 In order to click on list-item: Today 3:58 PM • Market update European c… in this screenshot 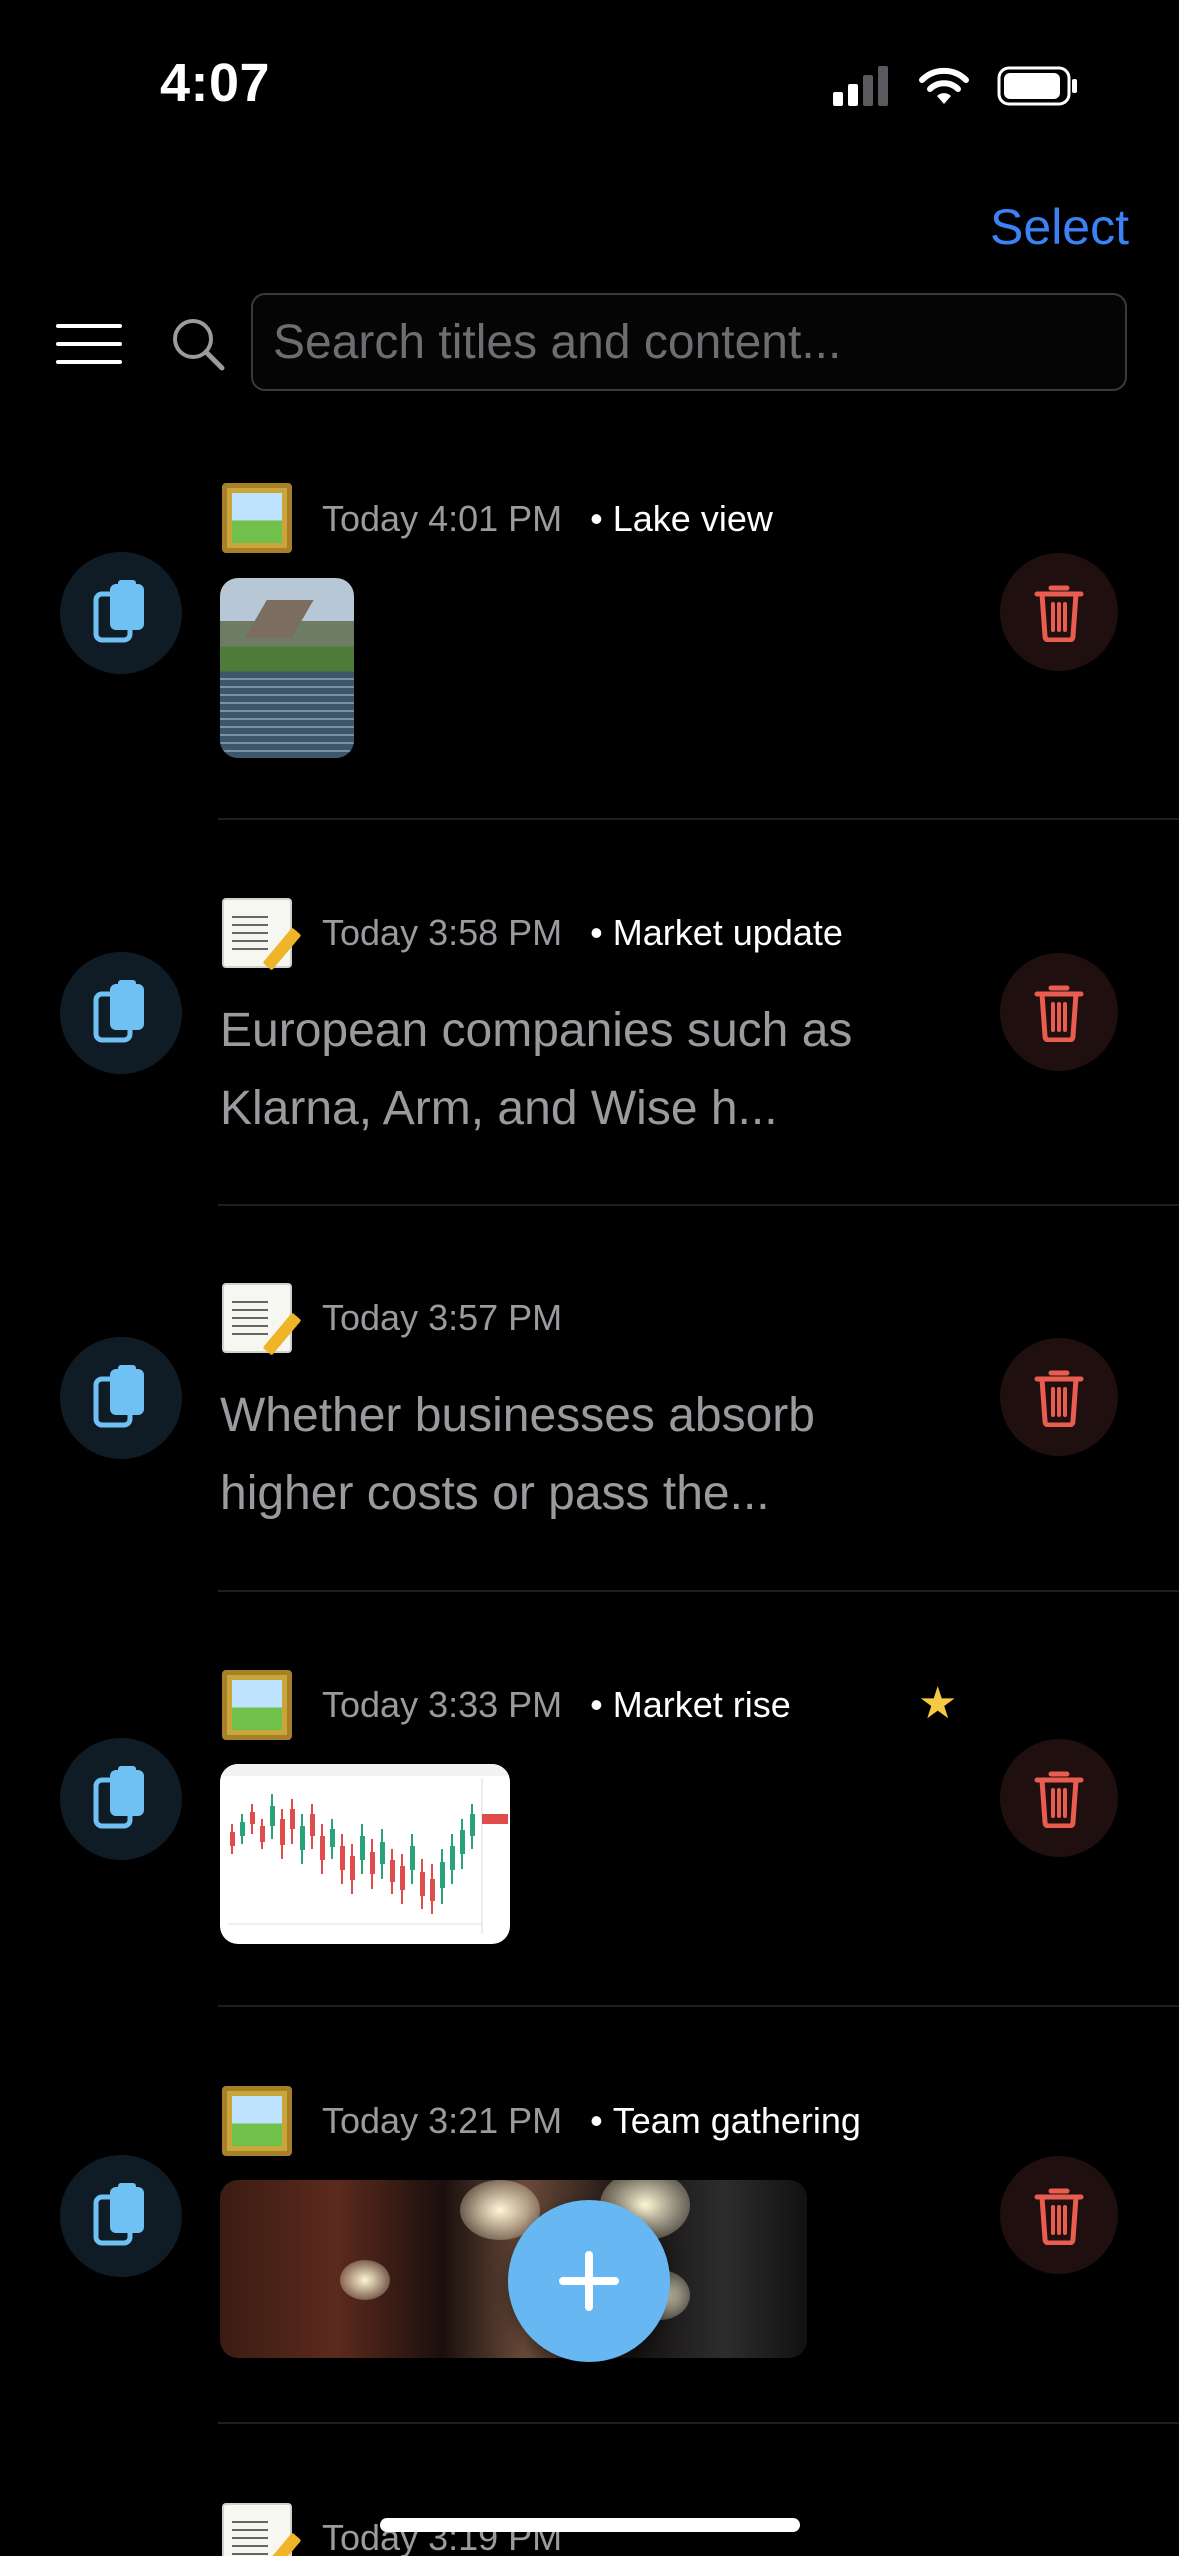, I will do `click(589, 1040)`.